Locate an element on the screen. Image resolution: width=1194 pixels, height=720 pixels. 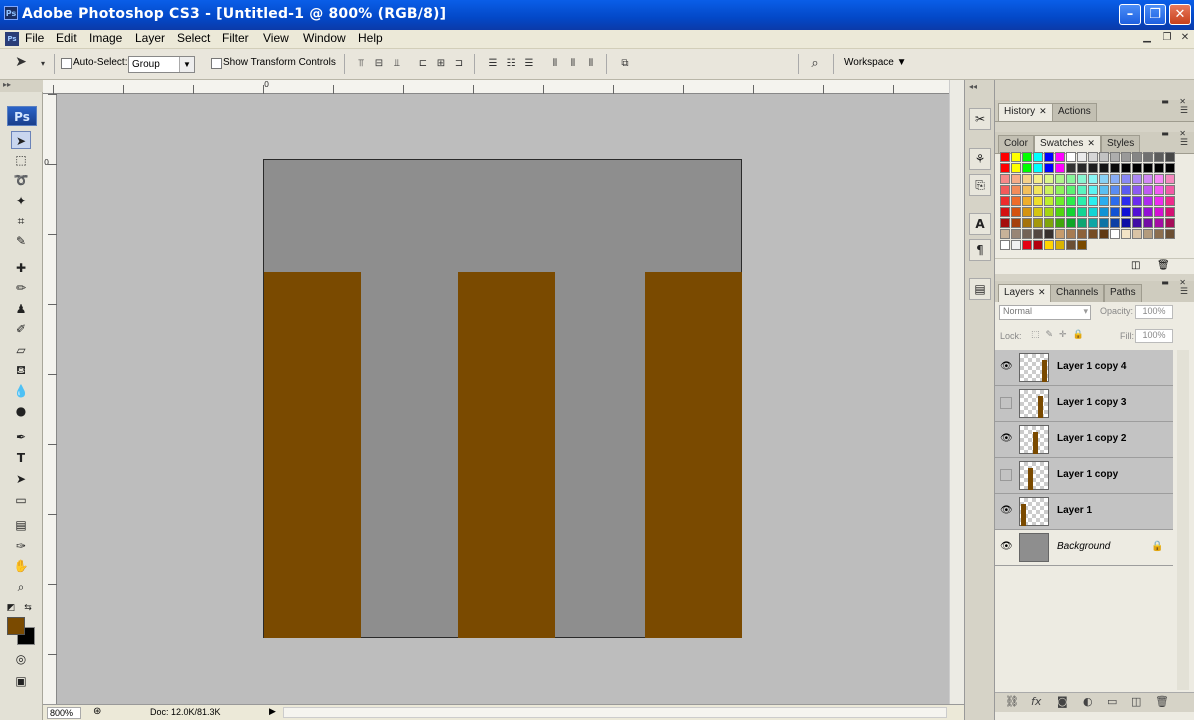
menu-select: Select is located at coordinates (193, 38).